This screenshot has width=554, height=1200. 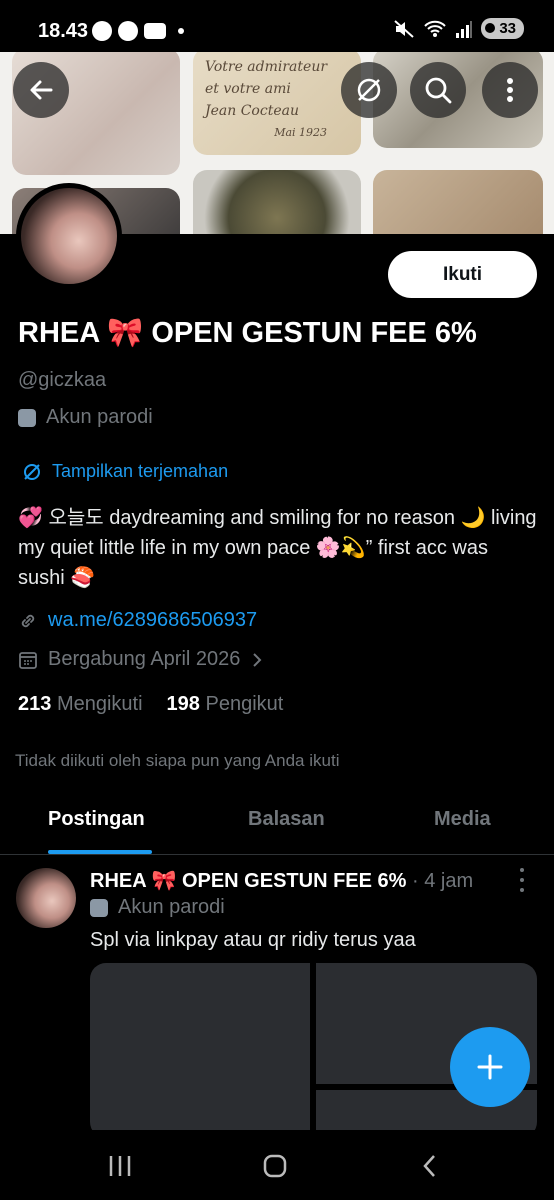 I want to click on banner-image-tea-cup, so click(x=277, y=202).